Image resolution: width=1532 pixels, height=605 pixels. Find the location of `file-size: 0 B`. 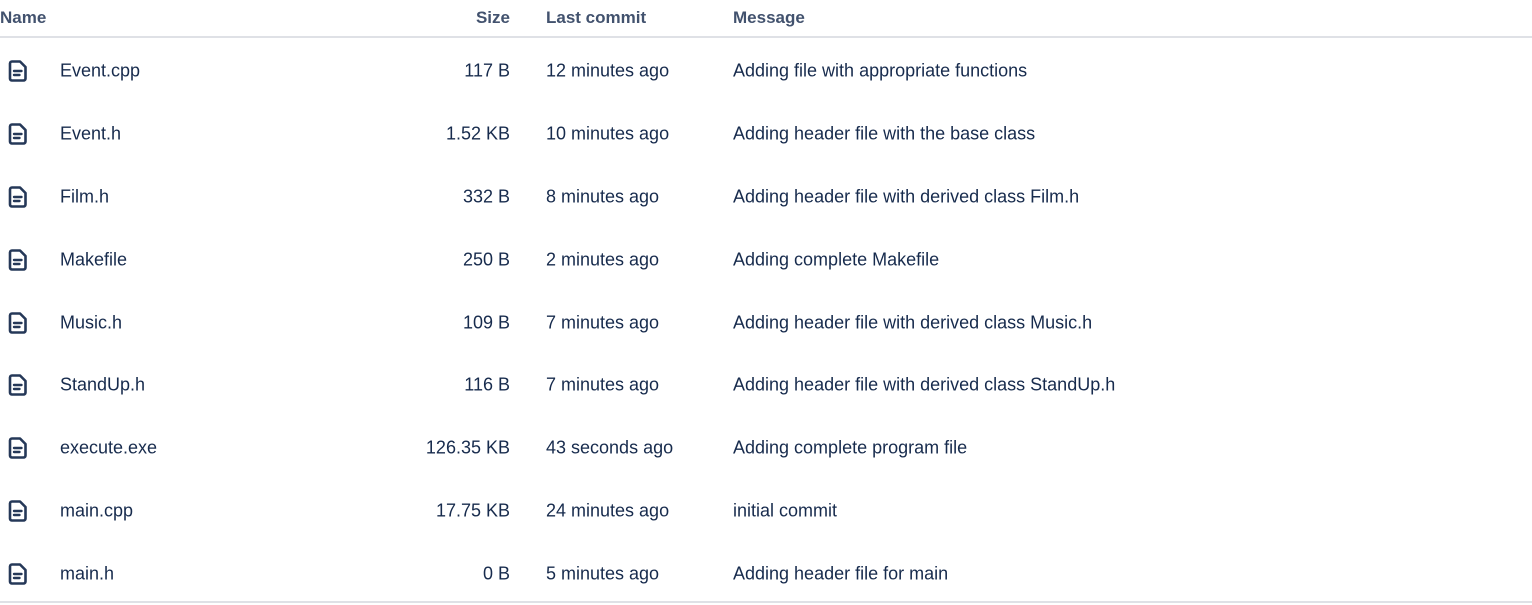

file-size: 0 B is located at coordinates (496, 573).